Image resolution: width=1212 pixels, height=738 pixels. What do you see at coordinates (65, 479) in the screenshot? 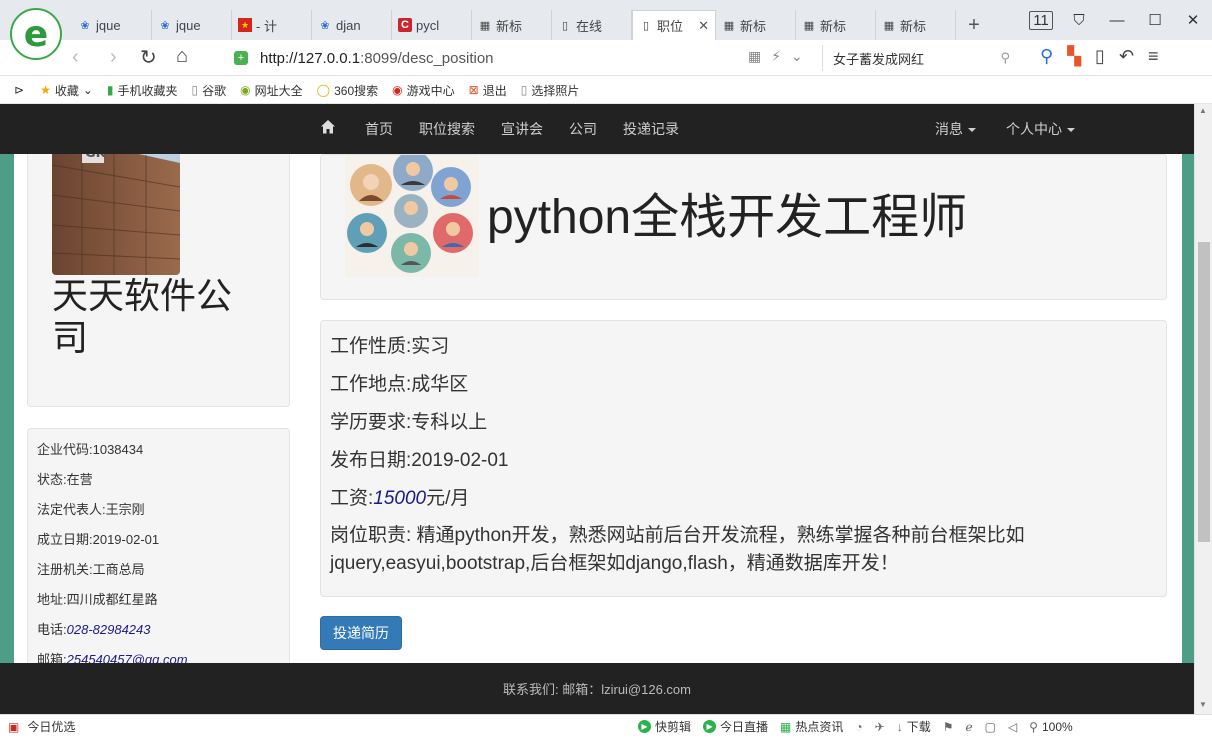
I see `company-status: 状态:在营` at bounding box center [65, 479].